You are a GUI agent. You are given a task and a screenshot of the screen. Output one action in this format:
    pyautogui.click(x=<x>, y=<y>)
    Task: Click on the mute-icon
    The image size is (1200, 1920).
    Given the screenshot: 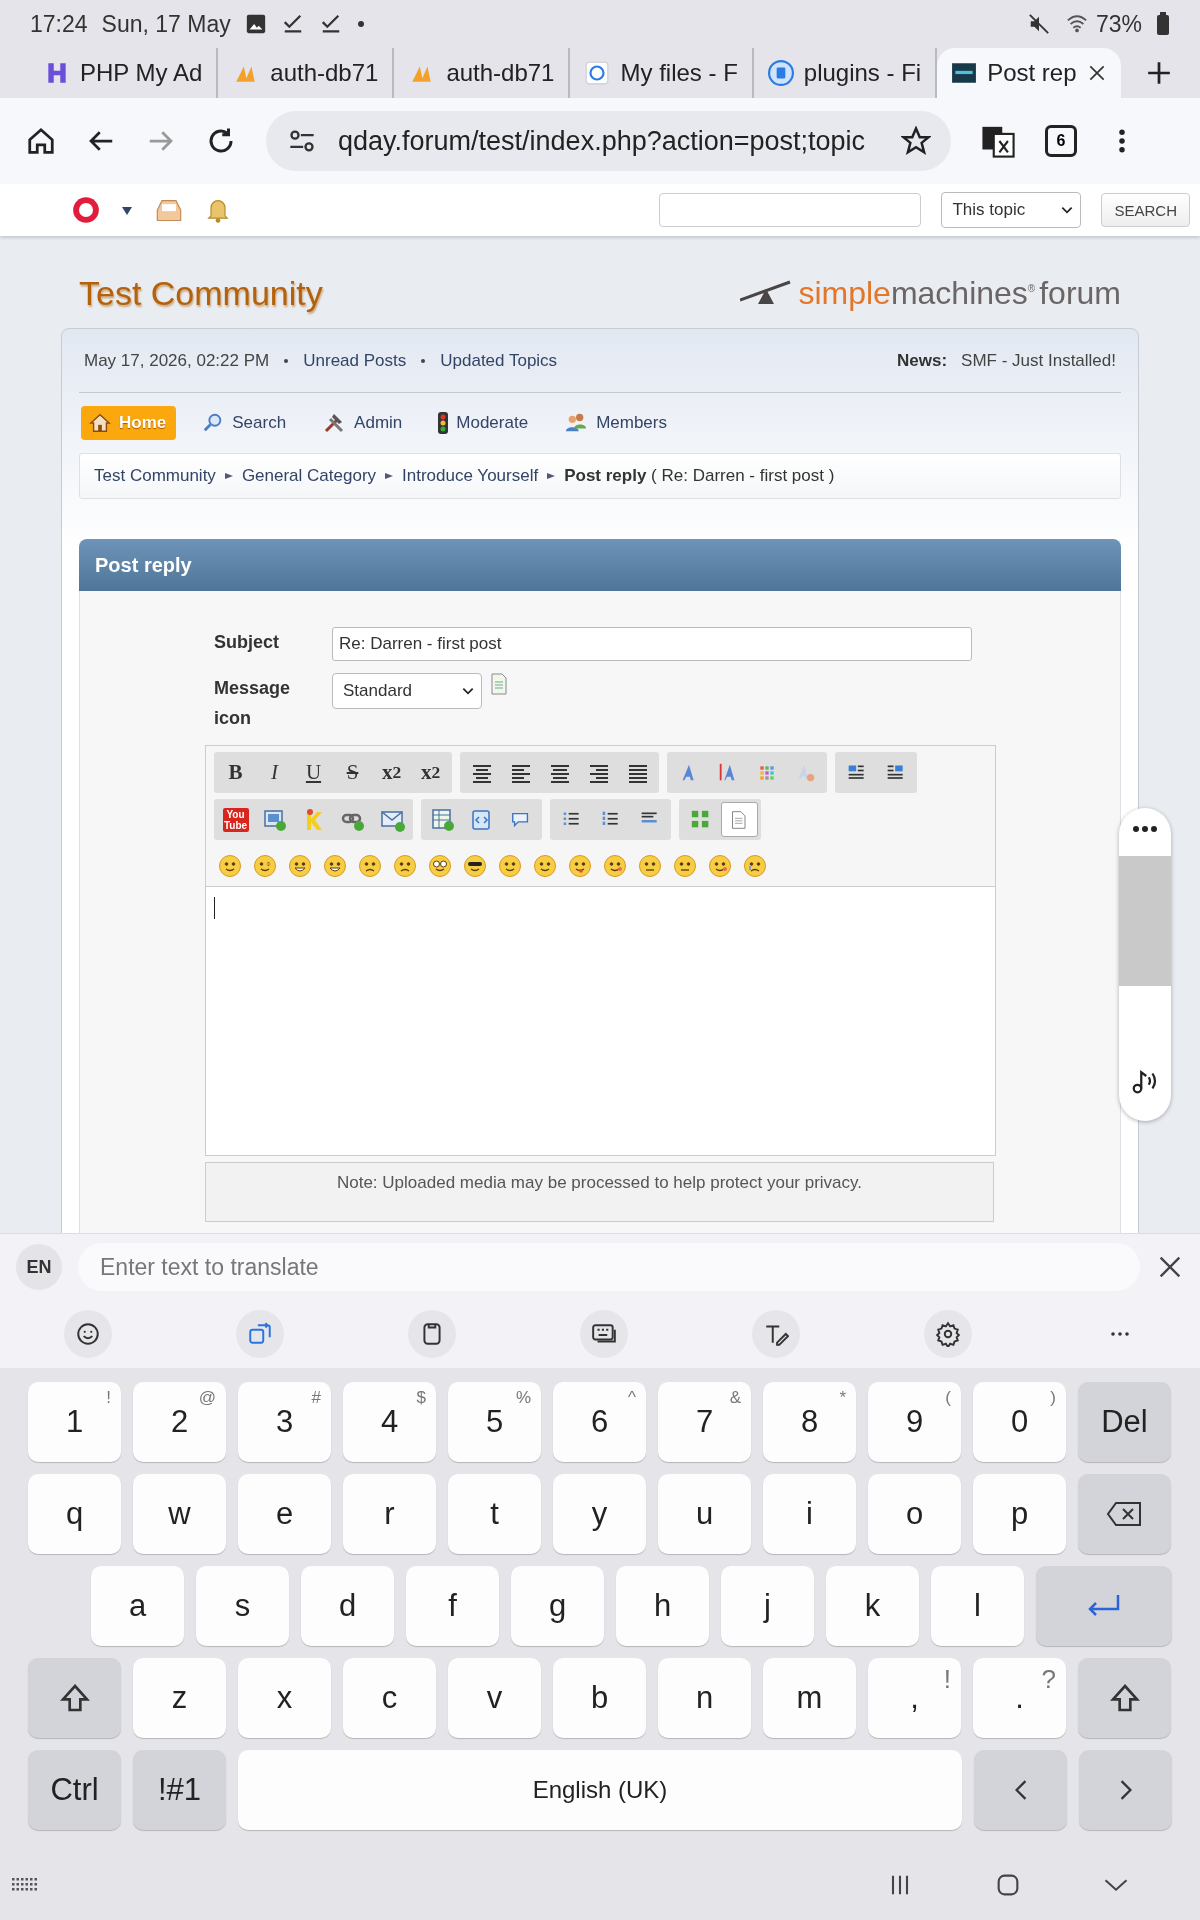 What is the action you would take?
    pyautogui.click(x=1038, y=24)
    